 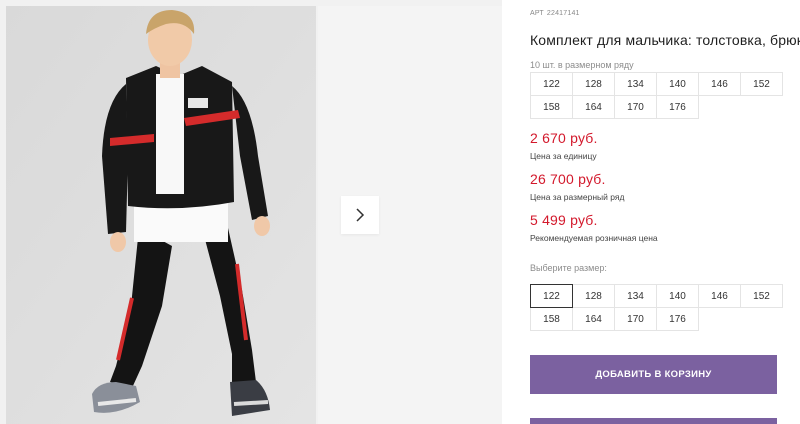 I want to click on add-to-cart-button: ДОБАВИТЬ В КОРЗИНУ, so click(x=653, y=374).